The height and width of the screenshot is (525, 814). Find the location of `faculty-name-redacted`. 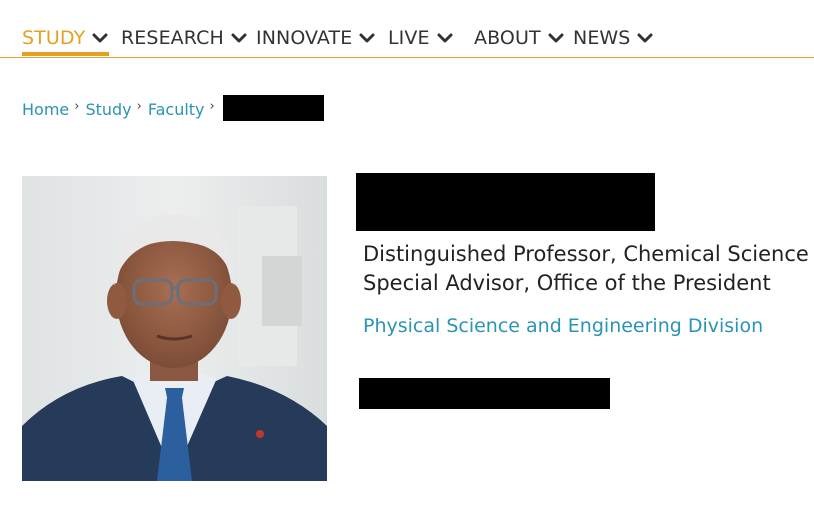

faculty-name-redacted is located at coordinates (505, 202).